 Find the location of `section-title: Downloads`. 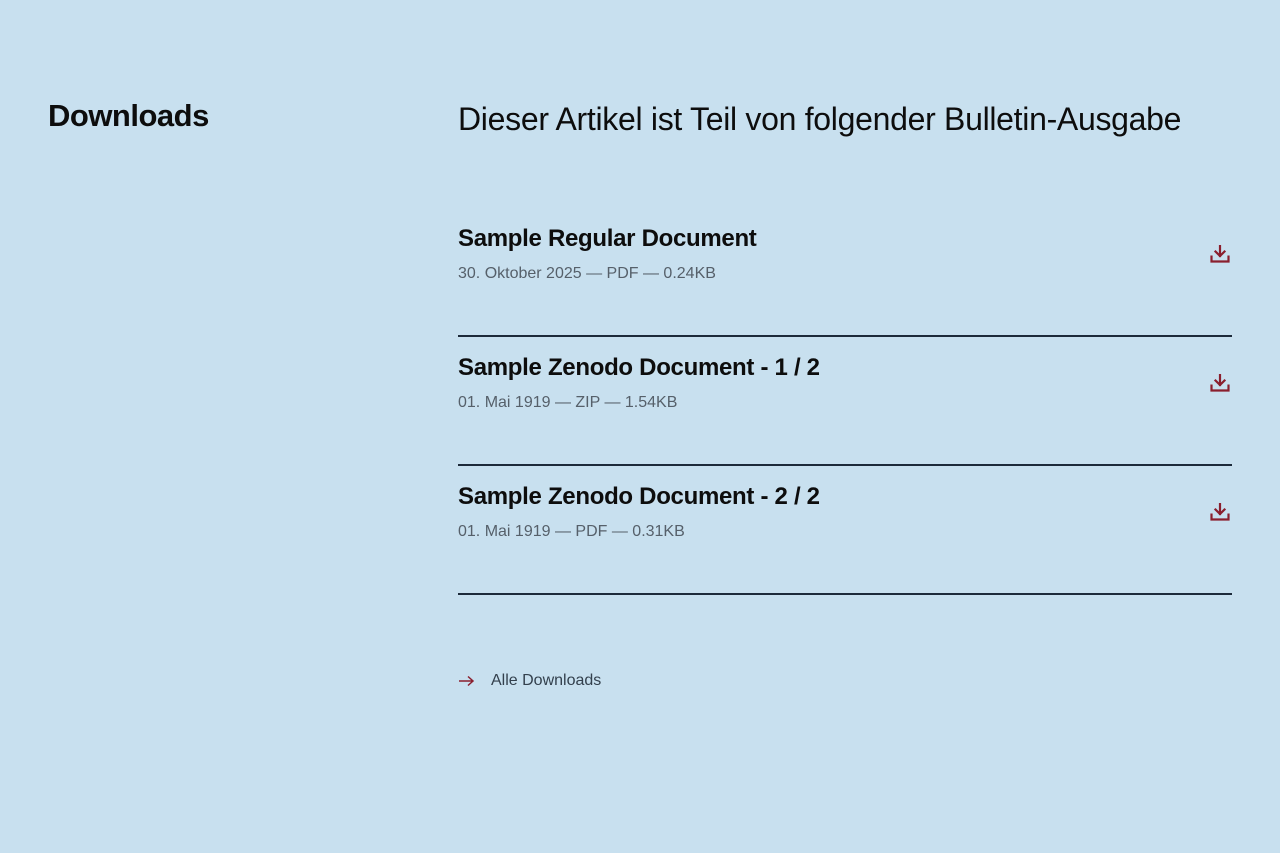

section-title: Downloads is located at coordinates (128, 115).